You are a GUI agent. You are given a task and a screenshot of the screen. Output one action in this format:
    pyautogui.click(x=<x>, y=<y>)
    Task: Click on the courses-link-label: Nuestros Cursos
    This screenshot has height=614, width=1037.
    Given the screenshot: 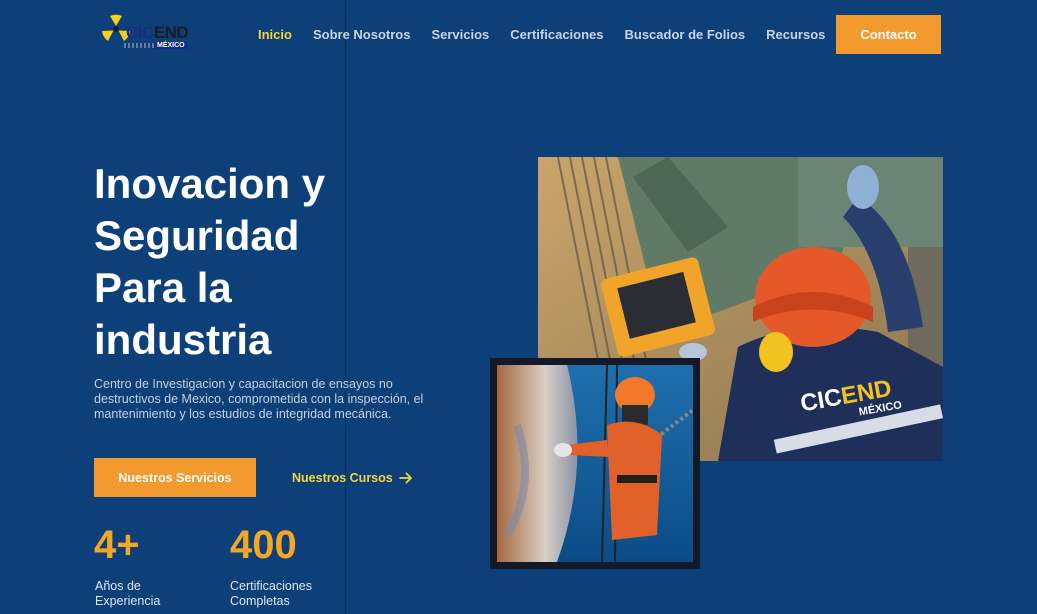 What is the action you would take?
    pyautogui.click(x=342, y=478)
    